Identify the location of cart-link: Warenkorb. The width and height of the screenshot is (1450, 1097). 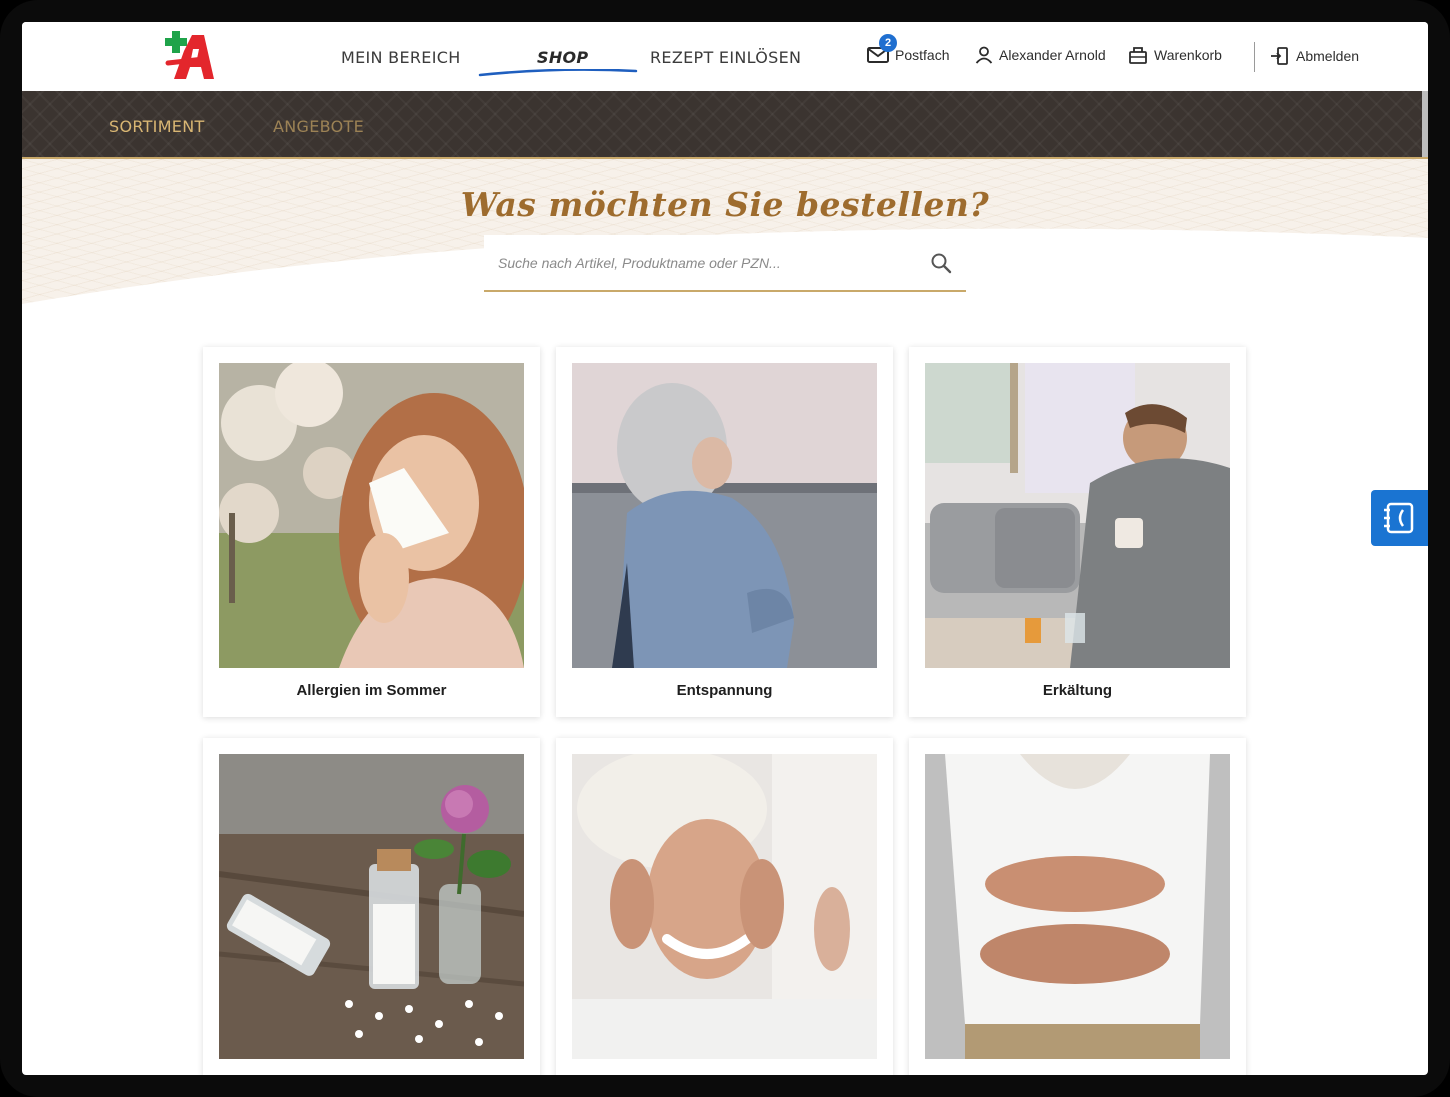
(1175, 55).